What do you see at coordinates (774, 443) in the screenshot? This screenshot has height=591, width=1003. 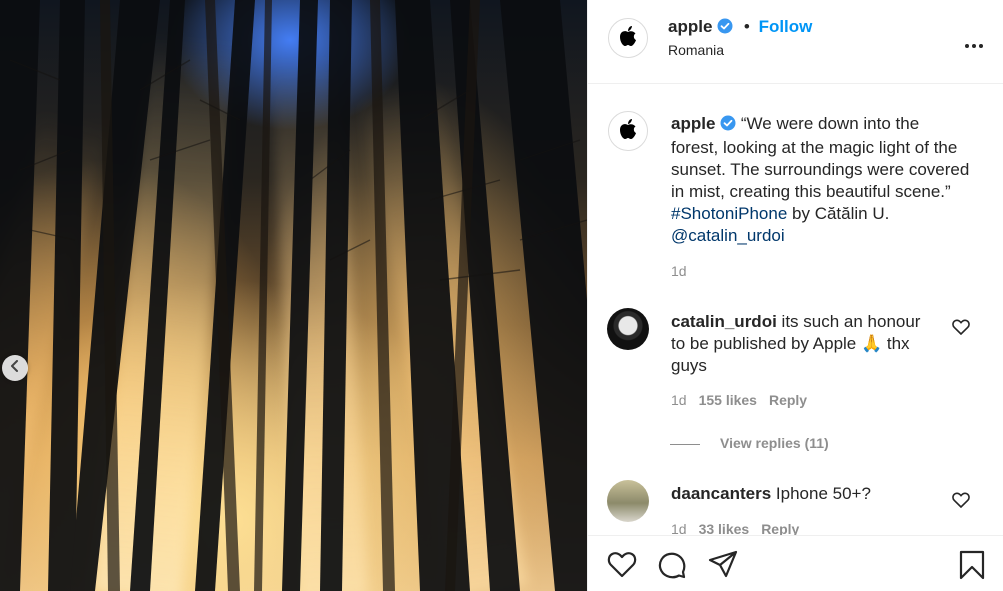 I see `view-replies-label: View replies (11)` at bounding box center [774, 443].